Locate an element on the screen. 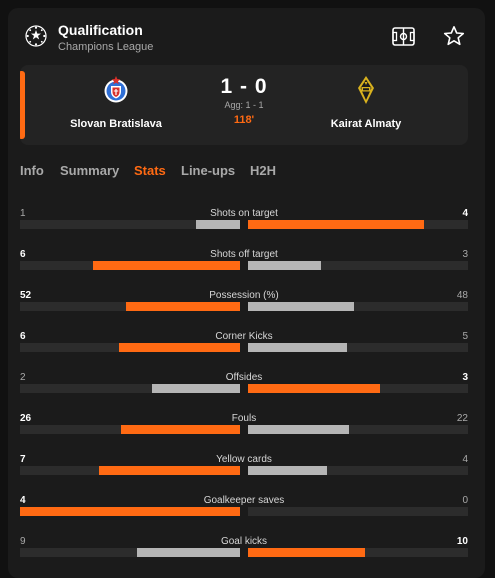  stat-row: Goalkeeper saves 4 0 is located at coordinates (244, 510).